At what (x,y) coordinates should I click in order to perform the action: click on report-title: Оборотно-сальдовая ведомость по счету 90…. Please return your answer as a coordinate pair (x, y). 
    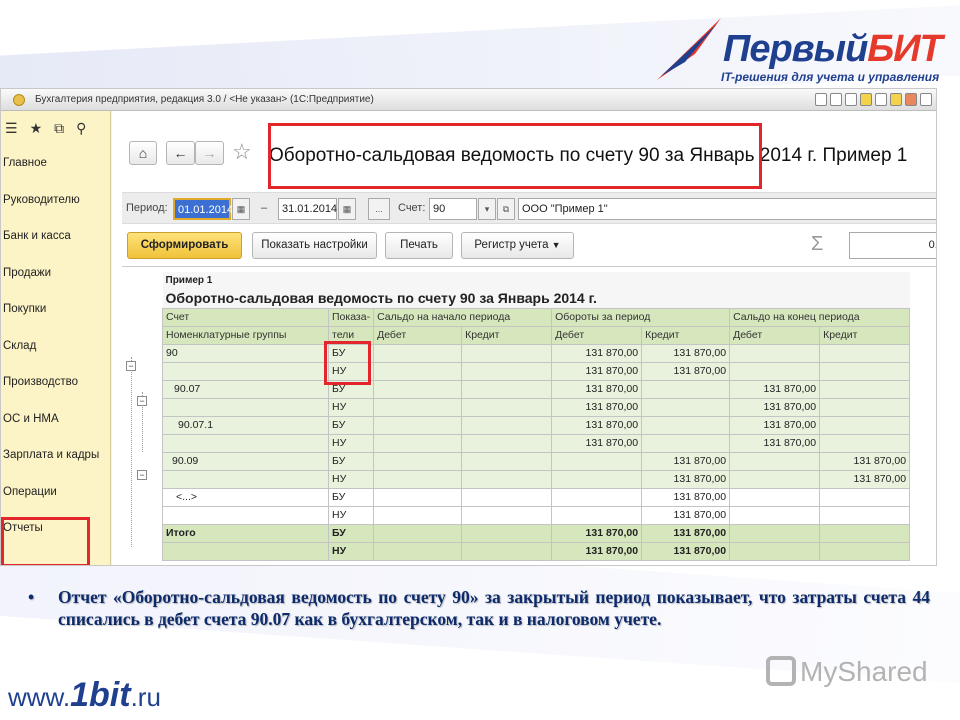
    Looking at the image, I should click on (588, 155).